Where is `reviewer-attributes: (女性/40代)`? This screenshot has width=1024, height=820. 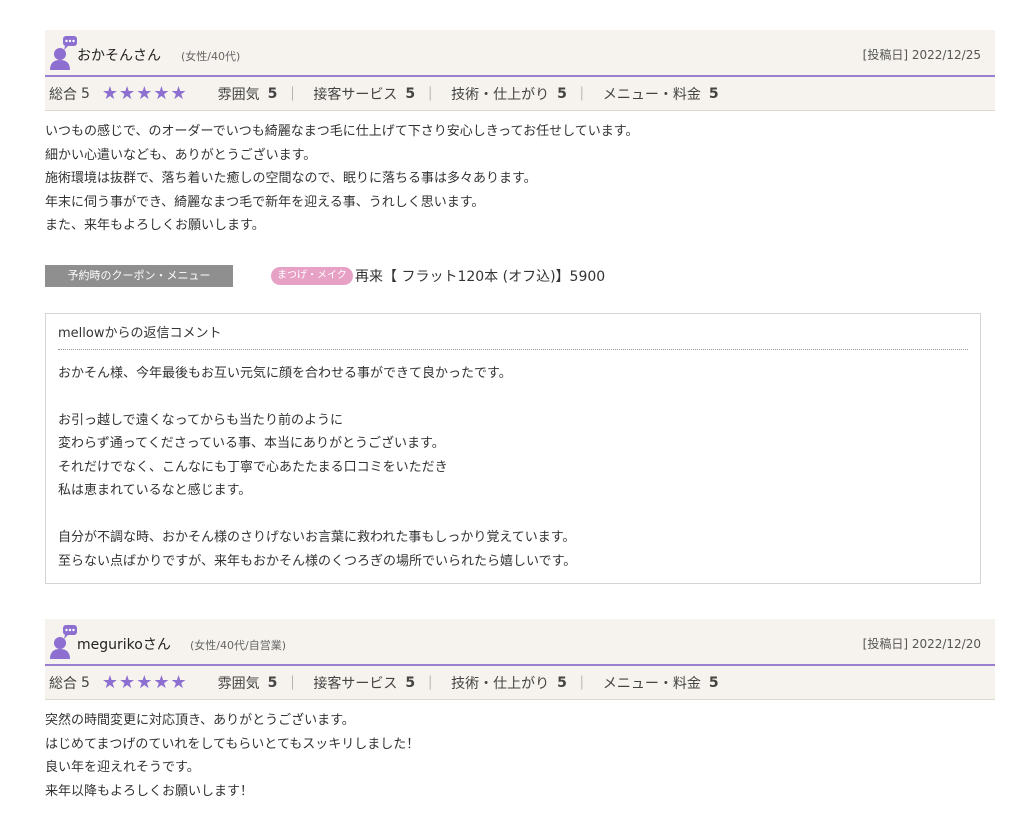
reviewer-attributes: (女性/40代) is located at coordinates (211, 56).